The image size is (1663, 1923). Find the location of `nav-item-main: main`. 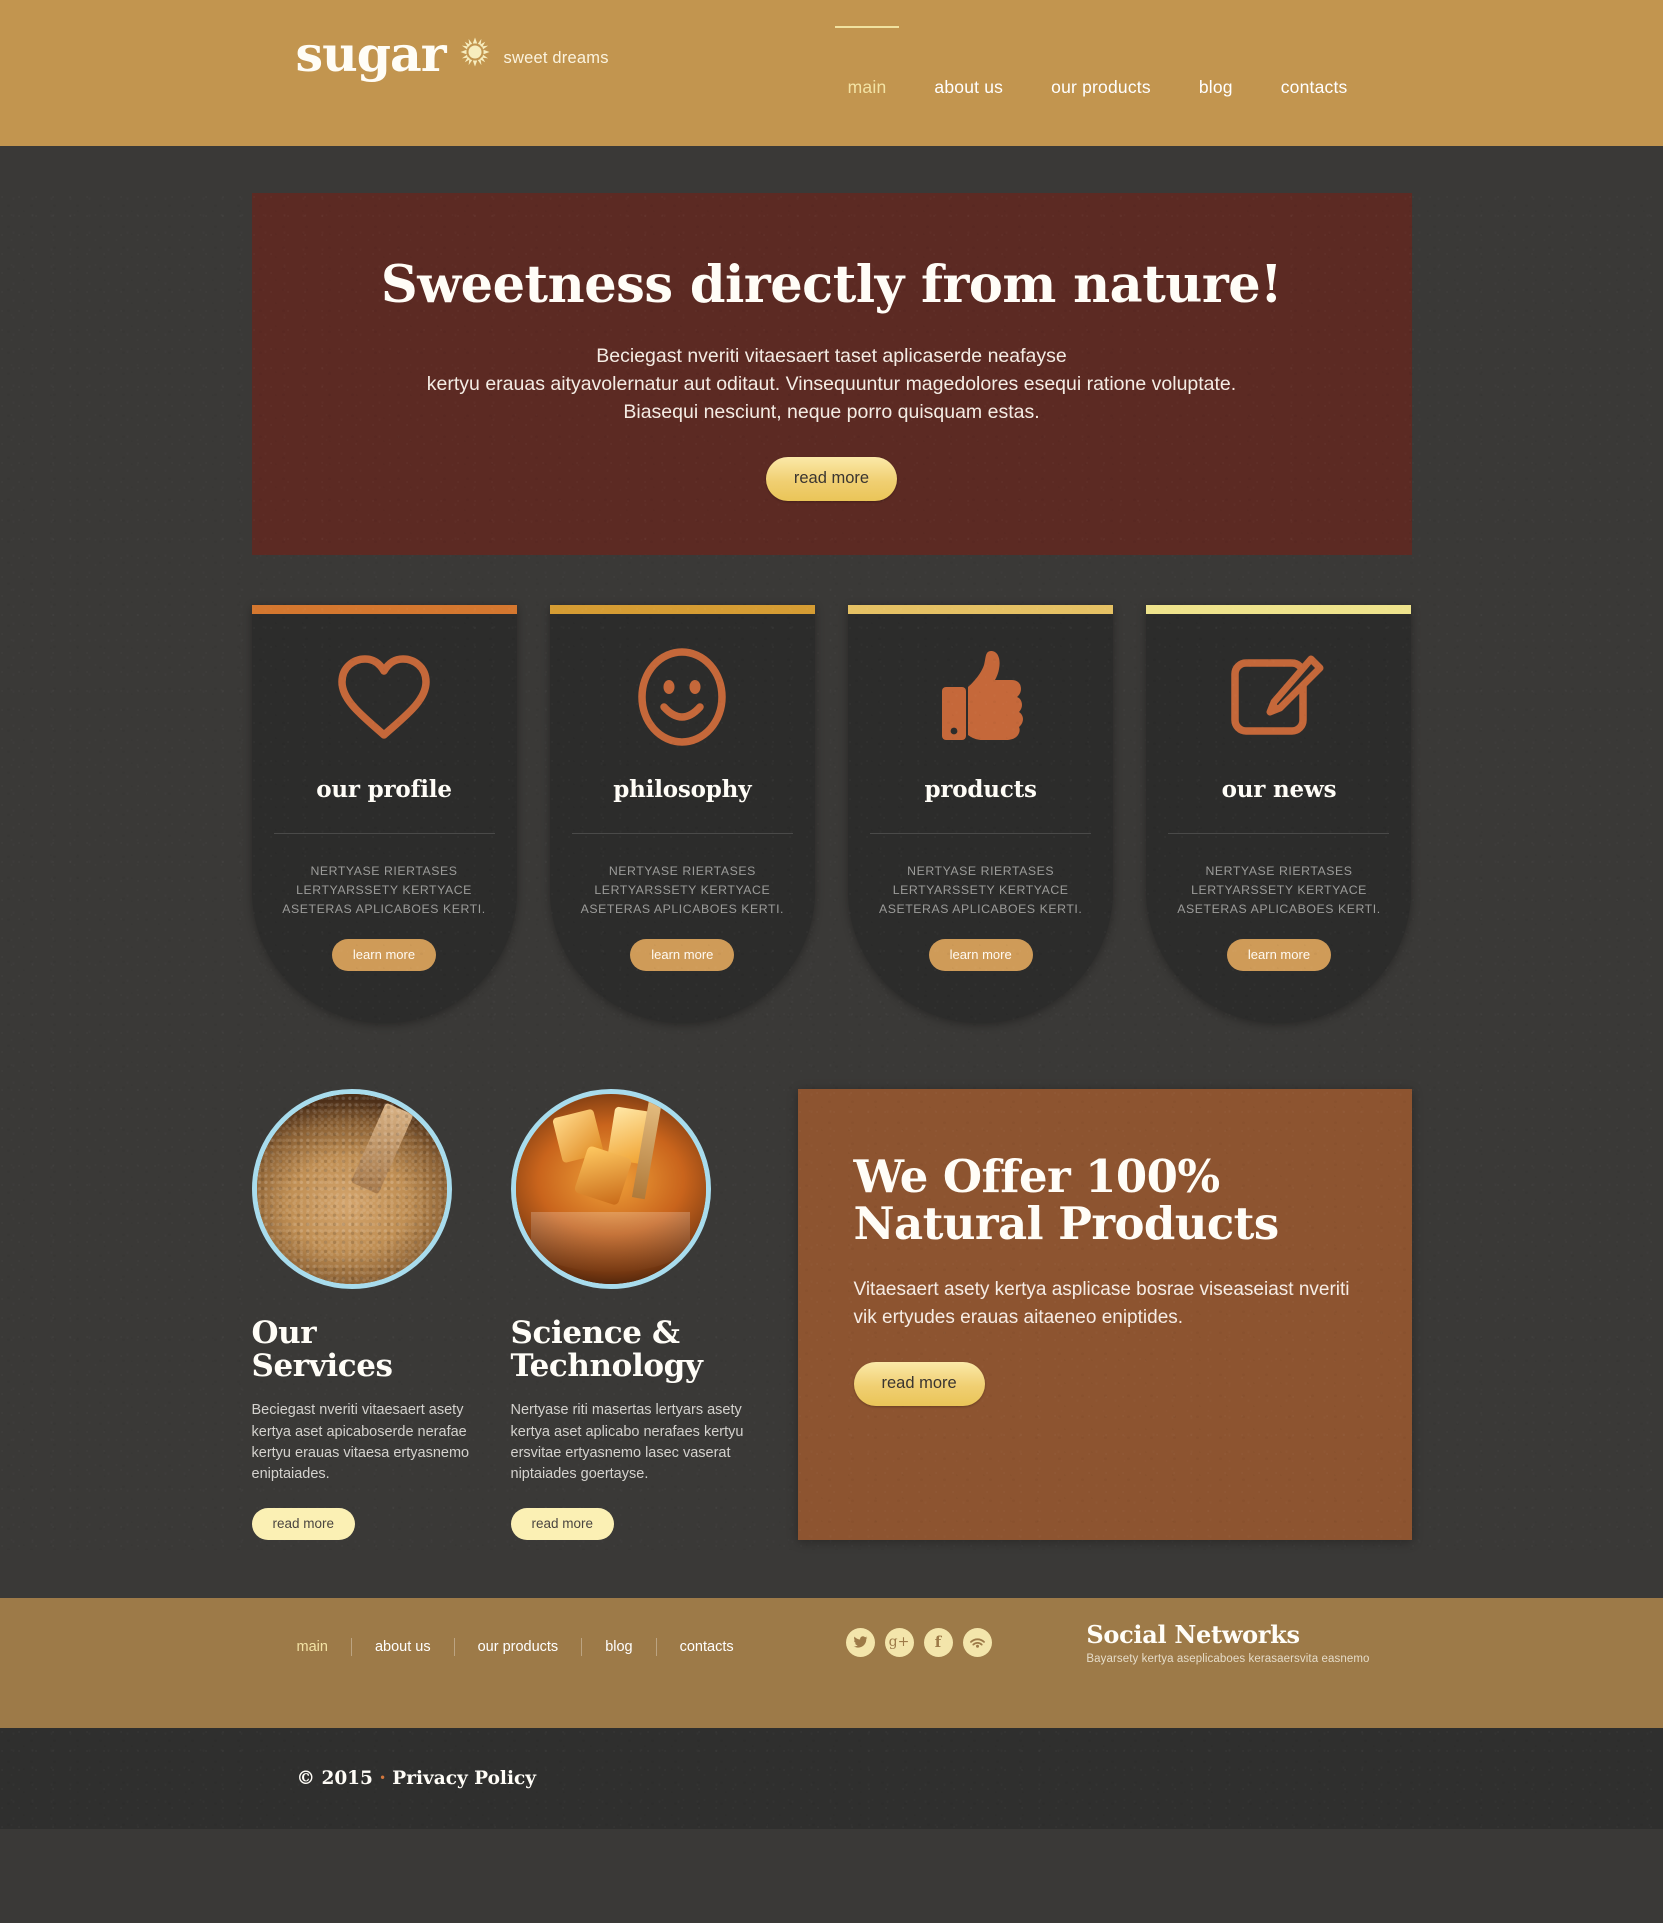

nav-item-main: main is located at coordinates (867, 87).